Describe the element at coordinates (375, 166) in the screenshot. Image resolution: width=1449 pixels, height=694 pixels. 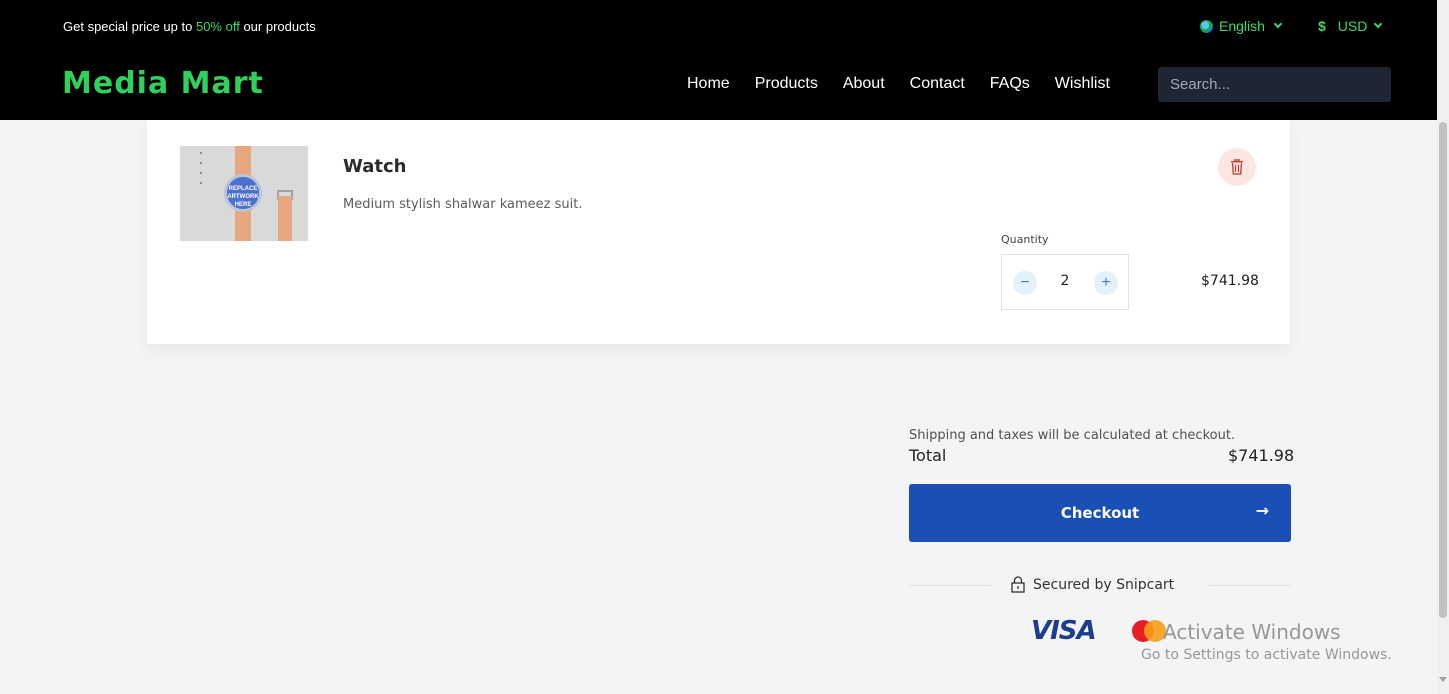
I see `product-name: Watch` at that location.